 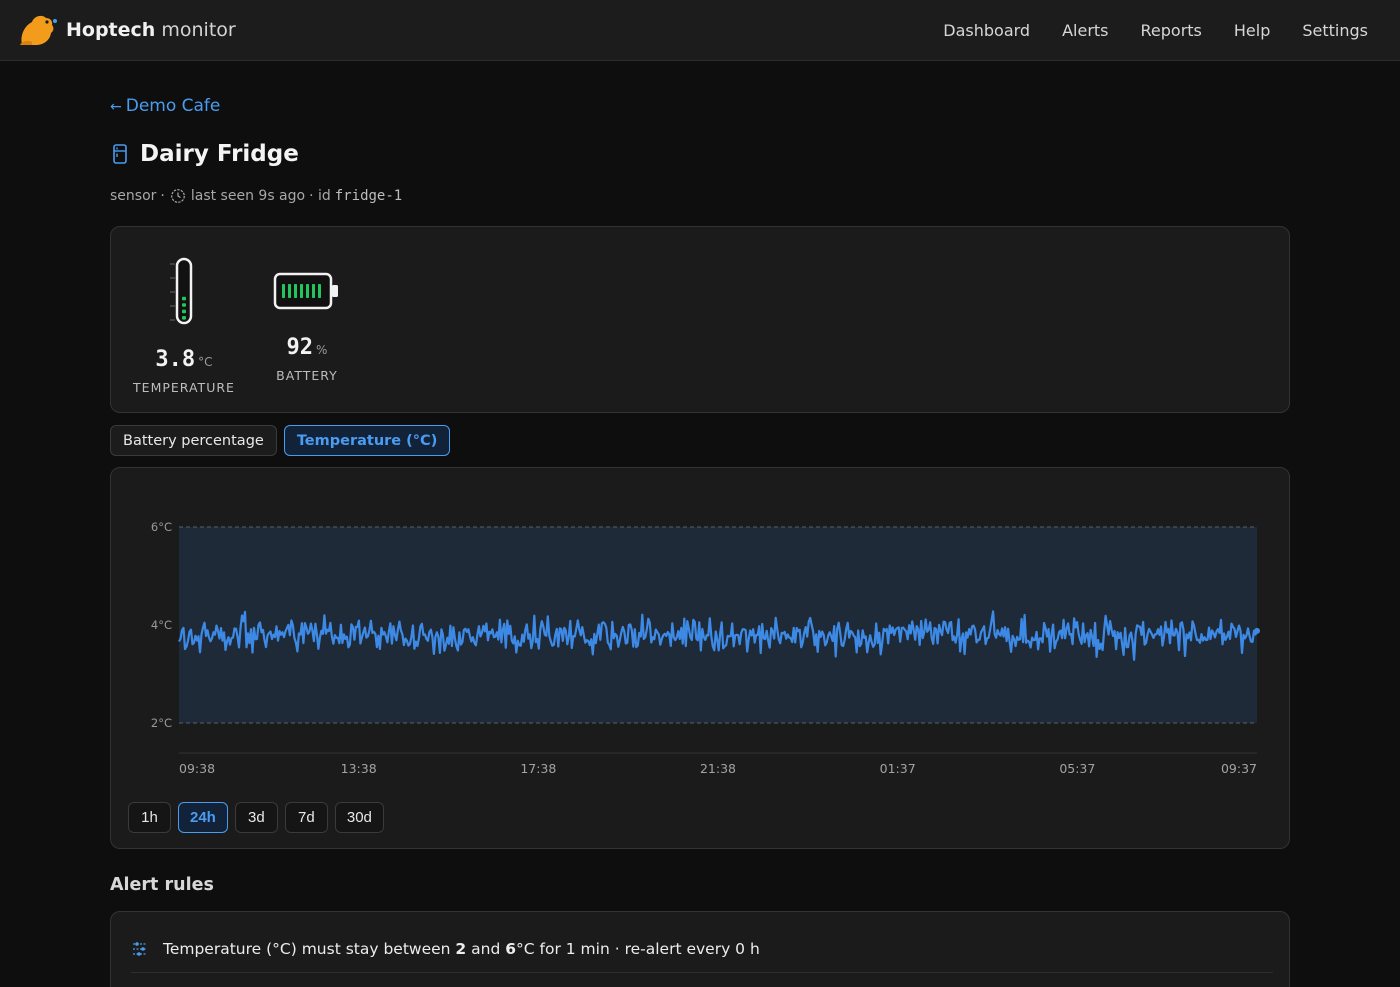 I want to click on beaver-logo, so click(x=38, y=30).